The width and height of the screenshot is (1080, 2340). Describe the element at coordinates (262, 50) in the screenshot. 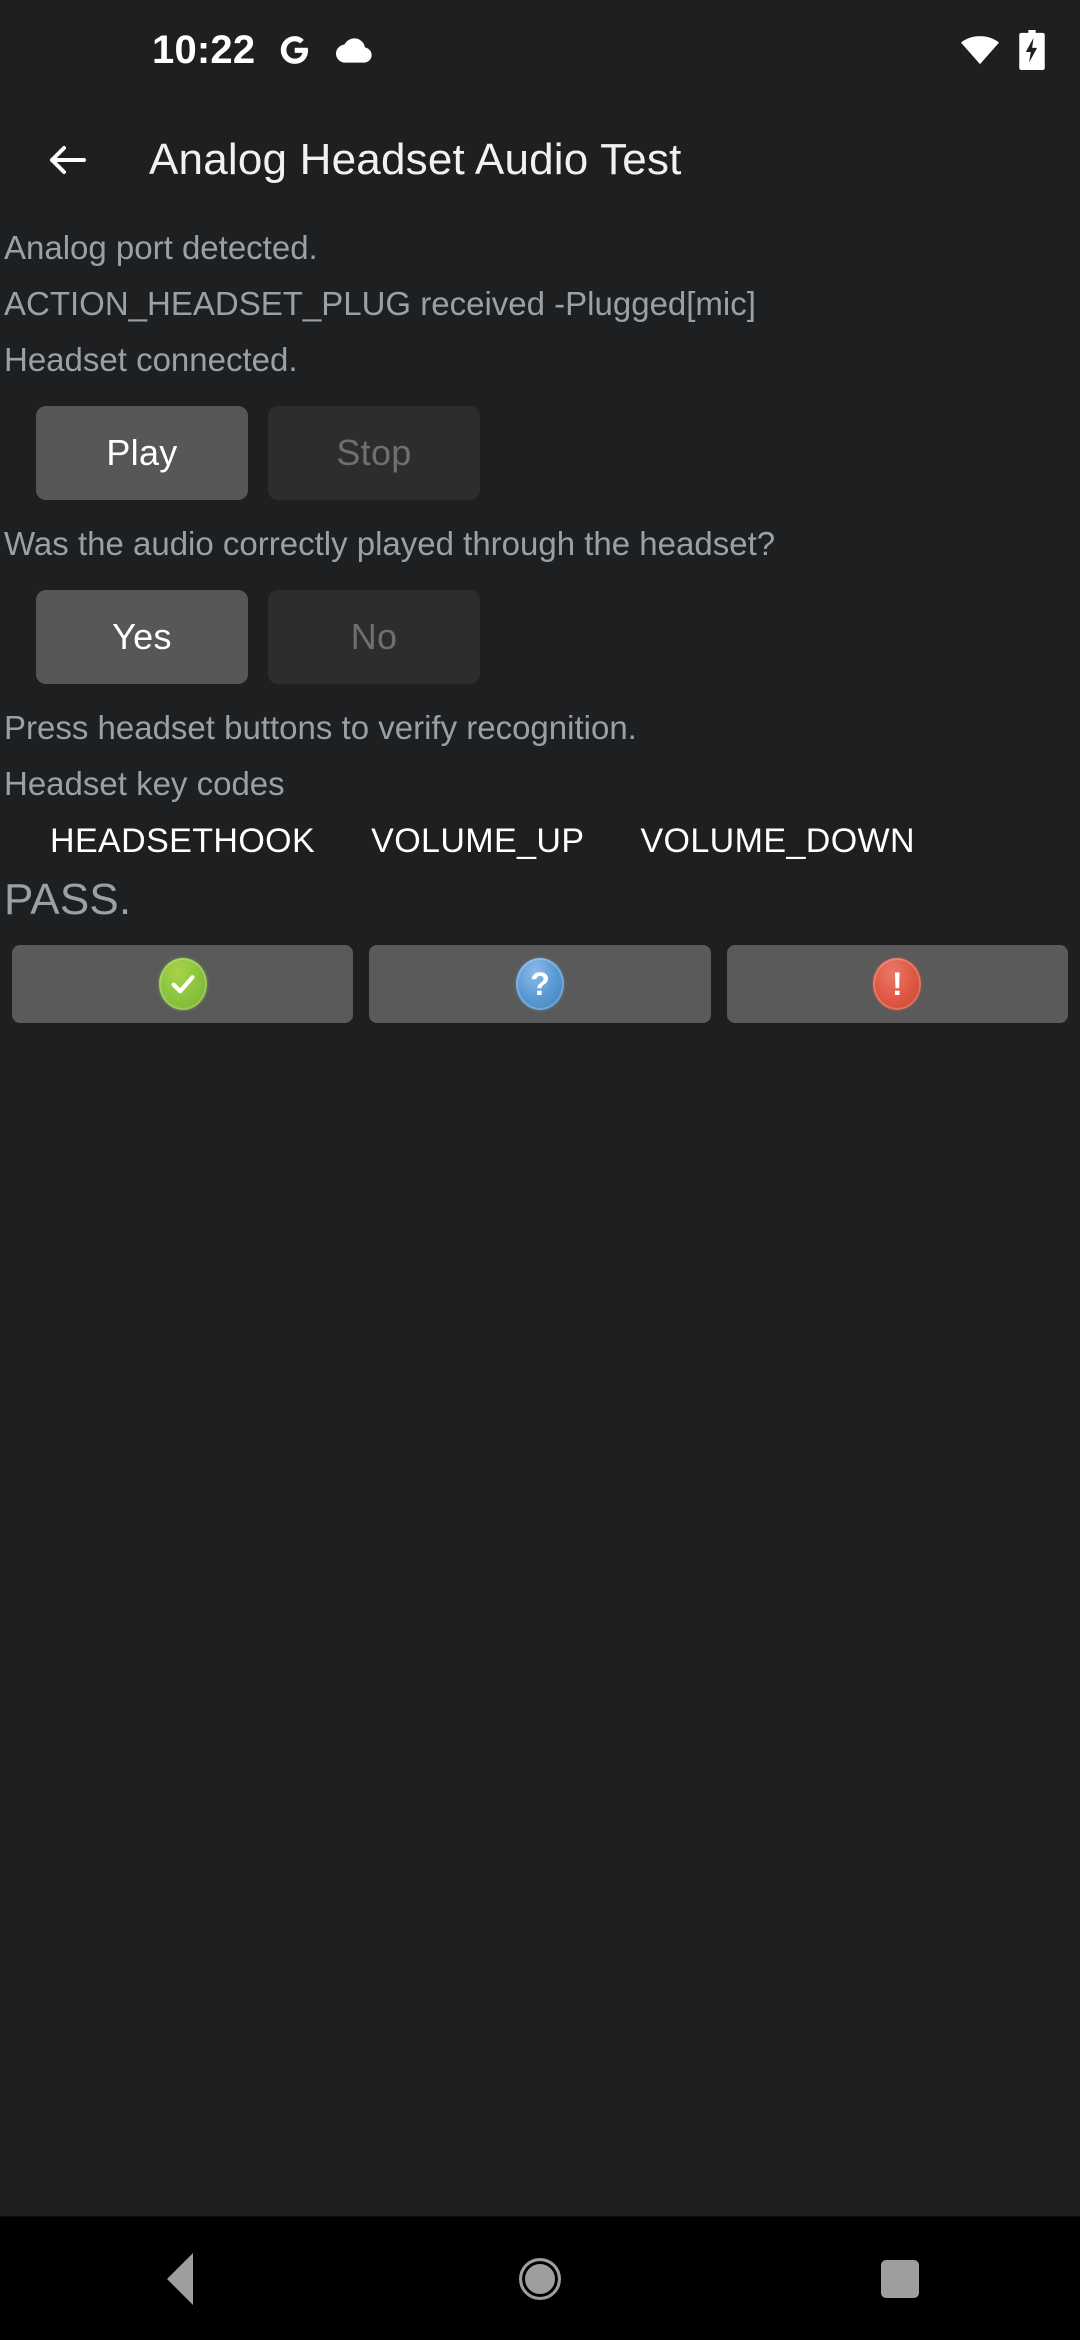

I see `status-bar-left: 10:22` at that location.